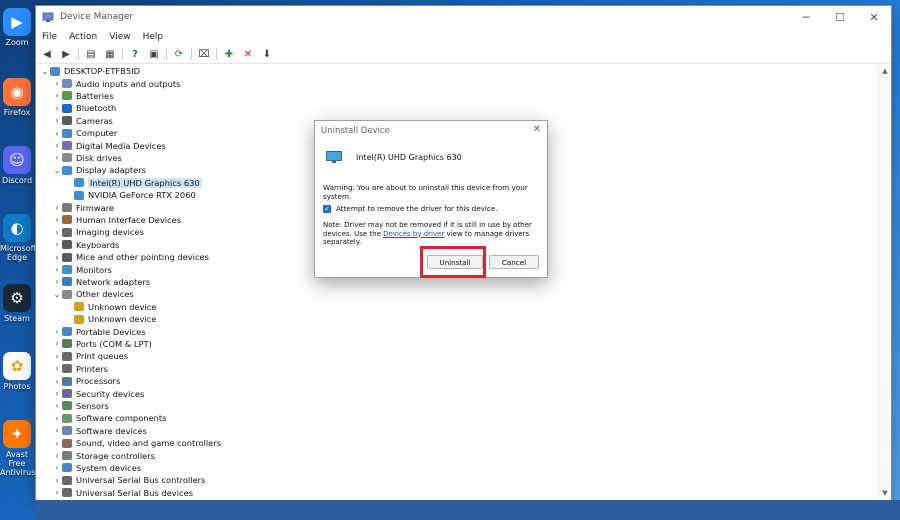  What do you see at coordinates (80, 369) in the screenshot?
I see `tree-category: › Printers` at bounding box center [80, 369].